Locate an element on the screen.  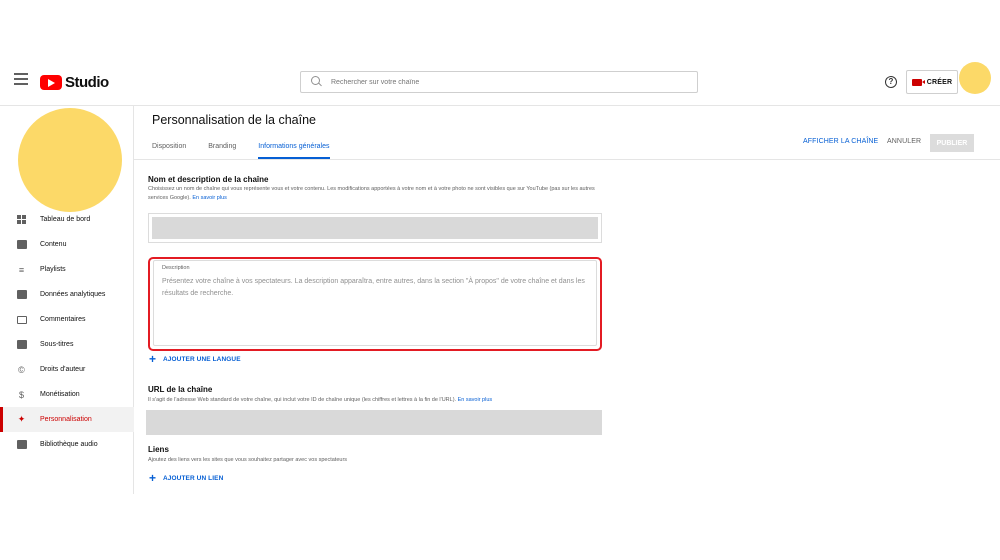
channel-avatar is located at coordinates (70, 160).